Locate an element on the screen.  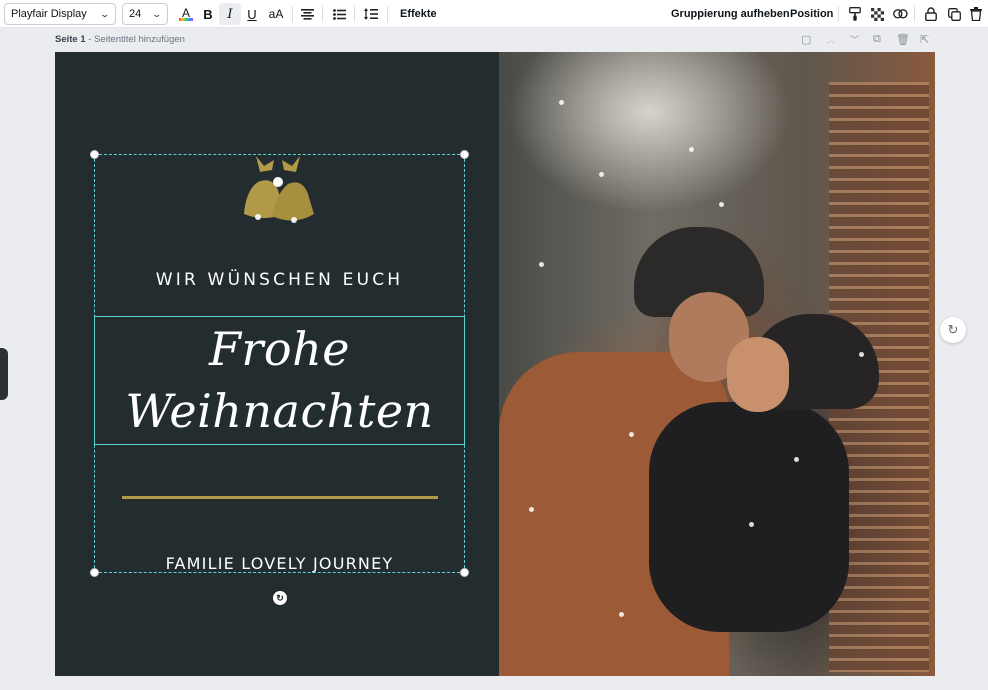
refresh-icon: ↻ is located at coordinates (953, 329).